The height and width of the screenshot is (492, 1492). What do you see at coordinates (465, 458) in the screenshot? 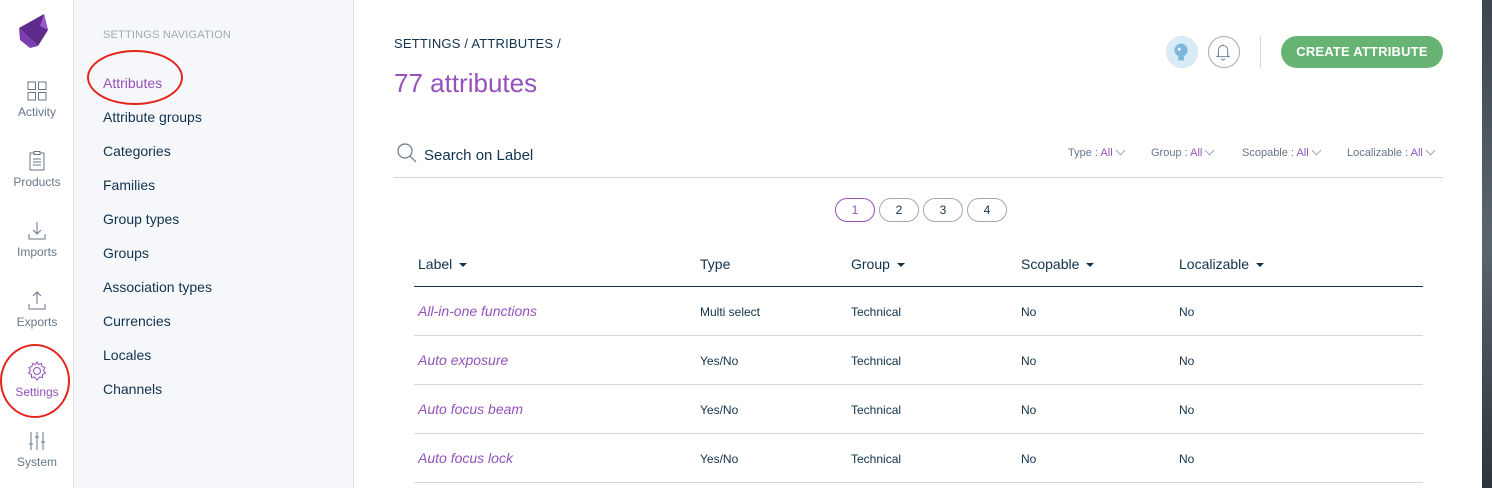
I see `cell-label: Auto focus lock` at bounding box center [465, 458].